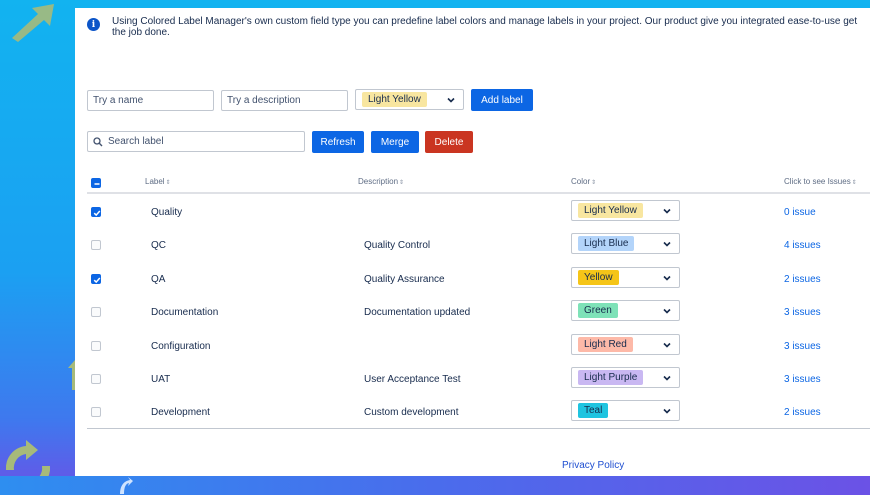  Describe the element at coordinates (395, 142) in the screenshot. I see `merge-button: Merge` at that location.